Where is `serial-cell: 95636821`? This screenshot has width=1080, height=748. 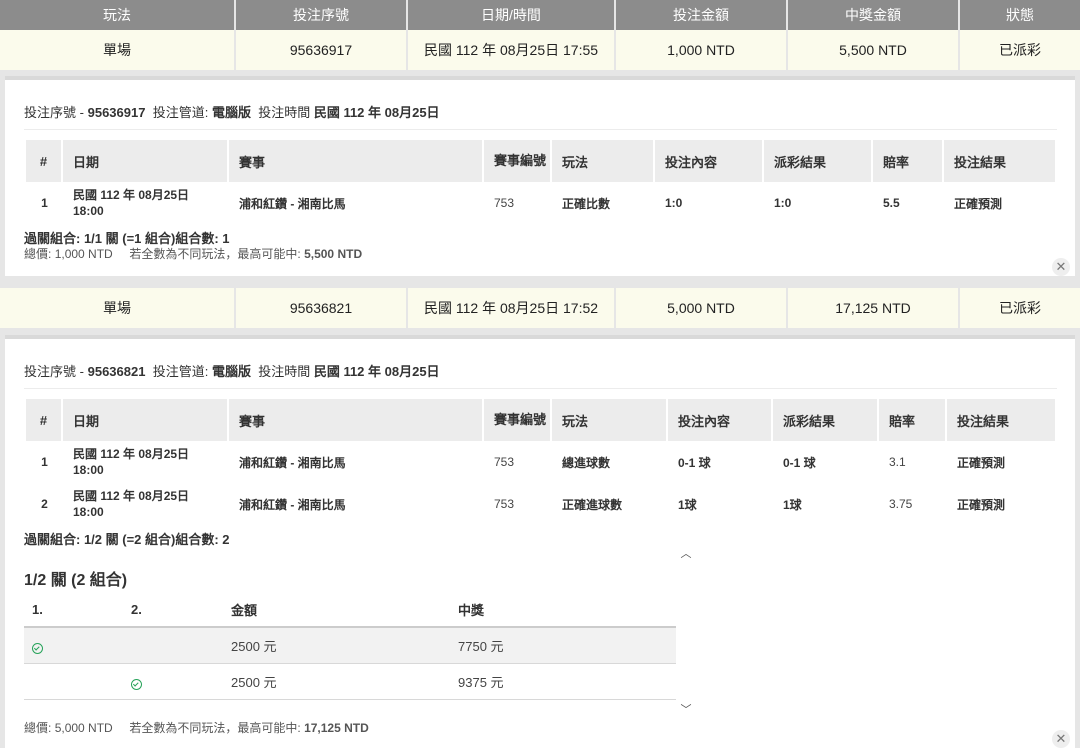
serial-cell: 95636821 is located at coordinates (322, 308).